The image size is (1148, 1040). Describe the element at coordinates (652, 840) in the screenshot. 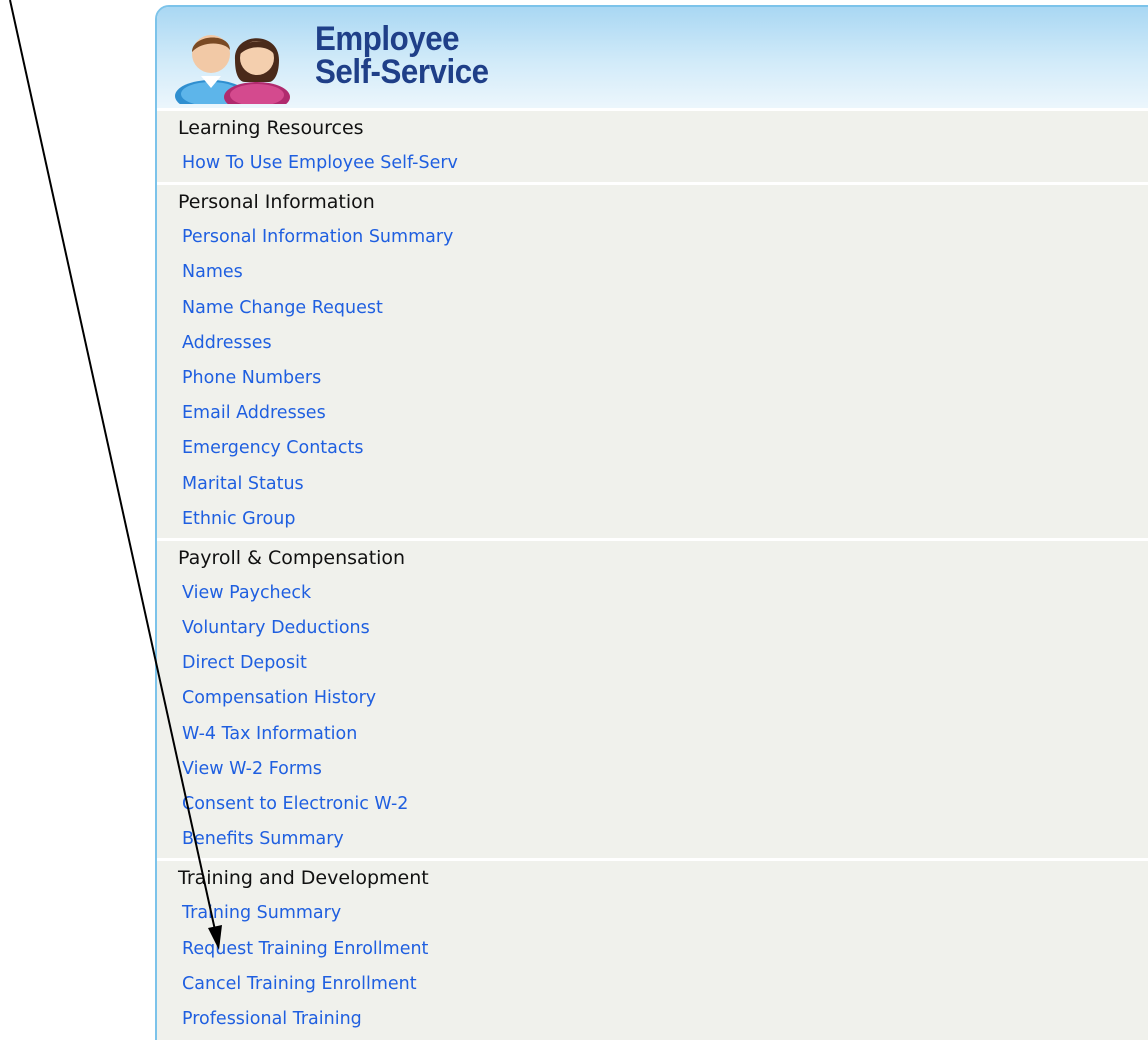

I see `link-benefits-summary: Benefits Summary` at that location.